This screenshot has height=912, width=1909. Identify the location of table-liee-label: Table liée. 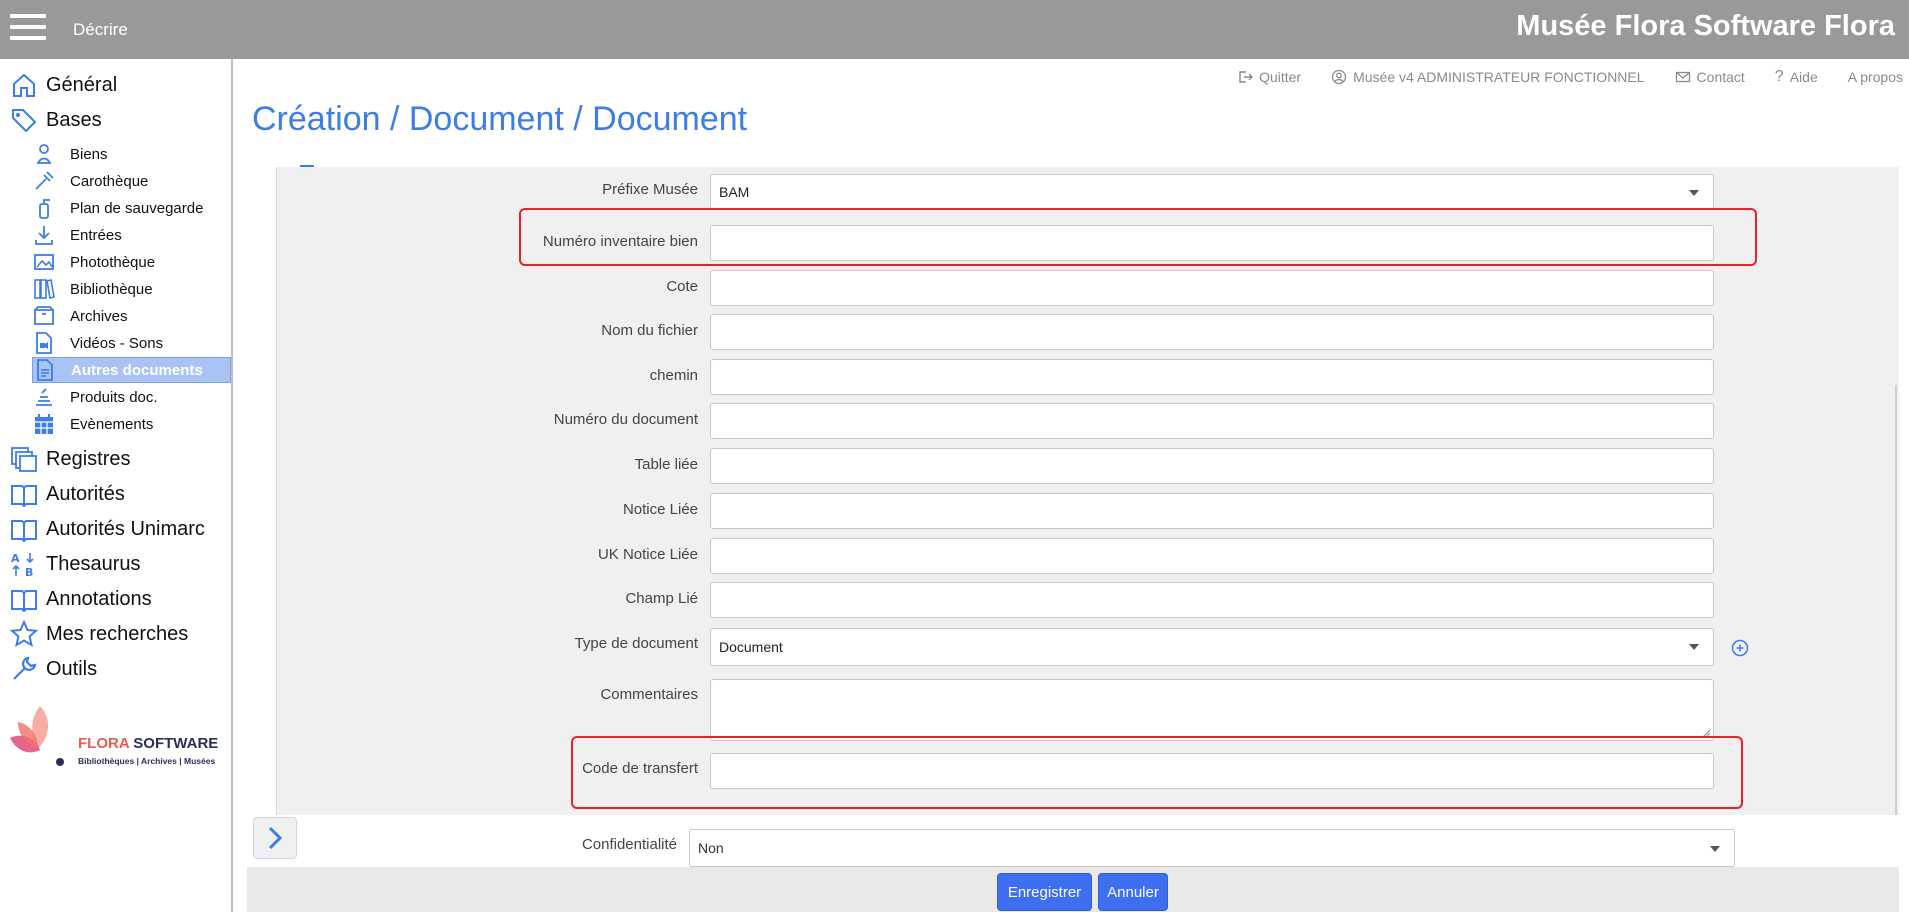
(666, 464).